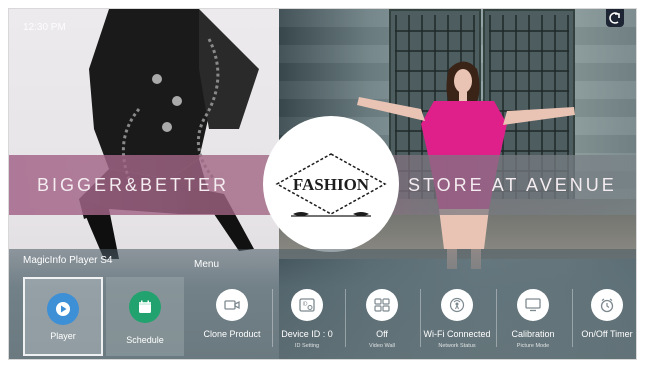 The width and height of the screenshot is (645, 367). Describe the element at coordinates (607, 305) in the screenshot. I see `clock-icon` at that location.